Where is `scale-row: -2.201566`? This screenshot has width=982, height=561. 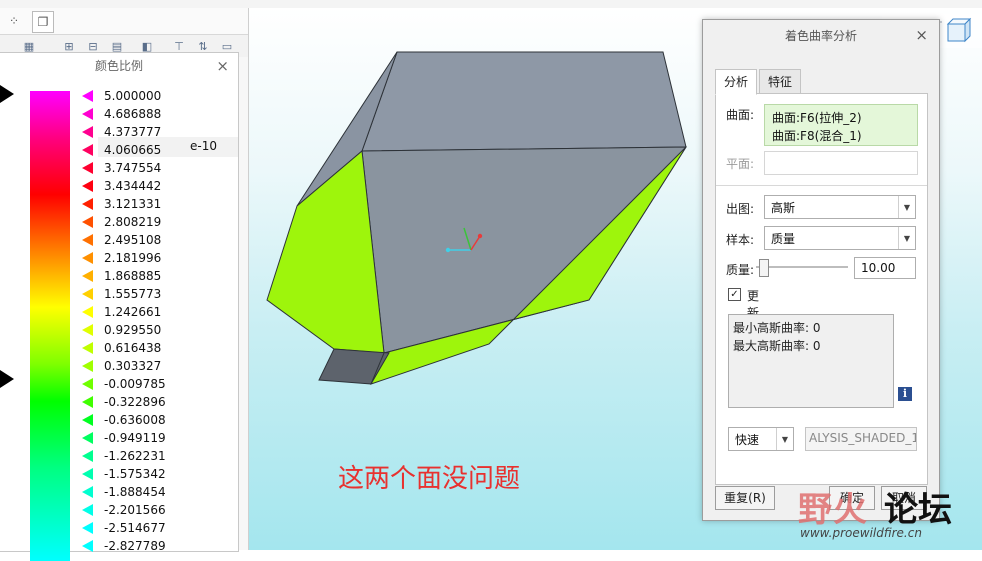 scale-row: -2.201566 is located at coordinates (124, 510).